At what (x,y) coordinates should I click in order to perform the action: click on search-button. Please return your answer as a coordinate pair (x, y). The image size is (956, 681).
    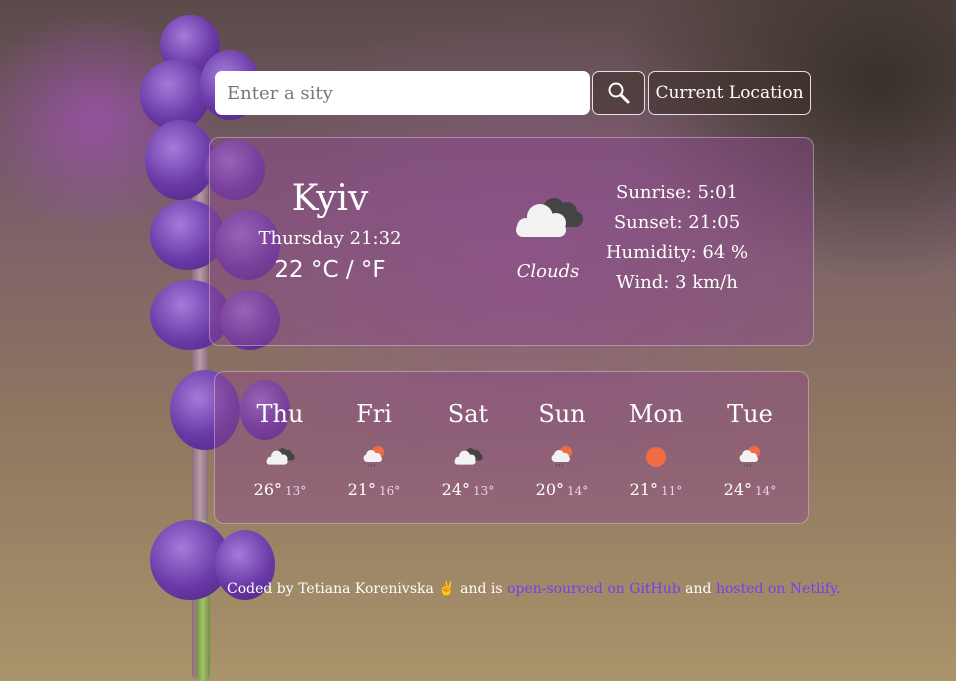
    Looking at the image, I should click on (618, 93).